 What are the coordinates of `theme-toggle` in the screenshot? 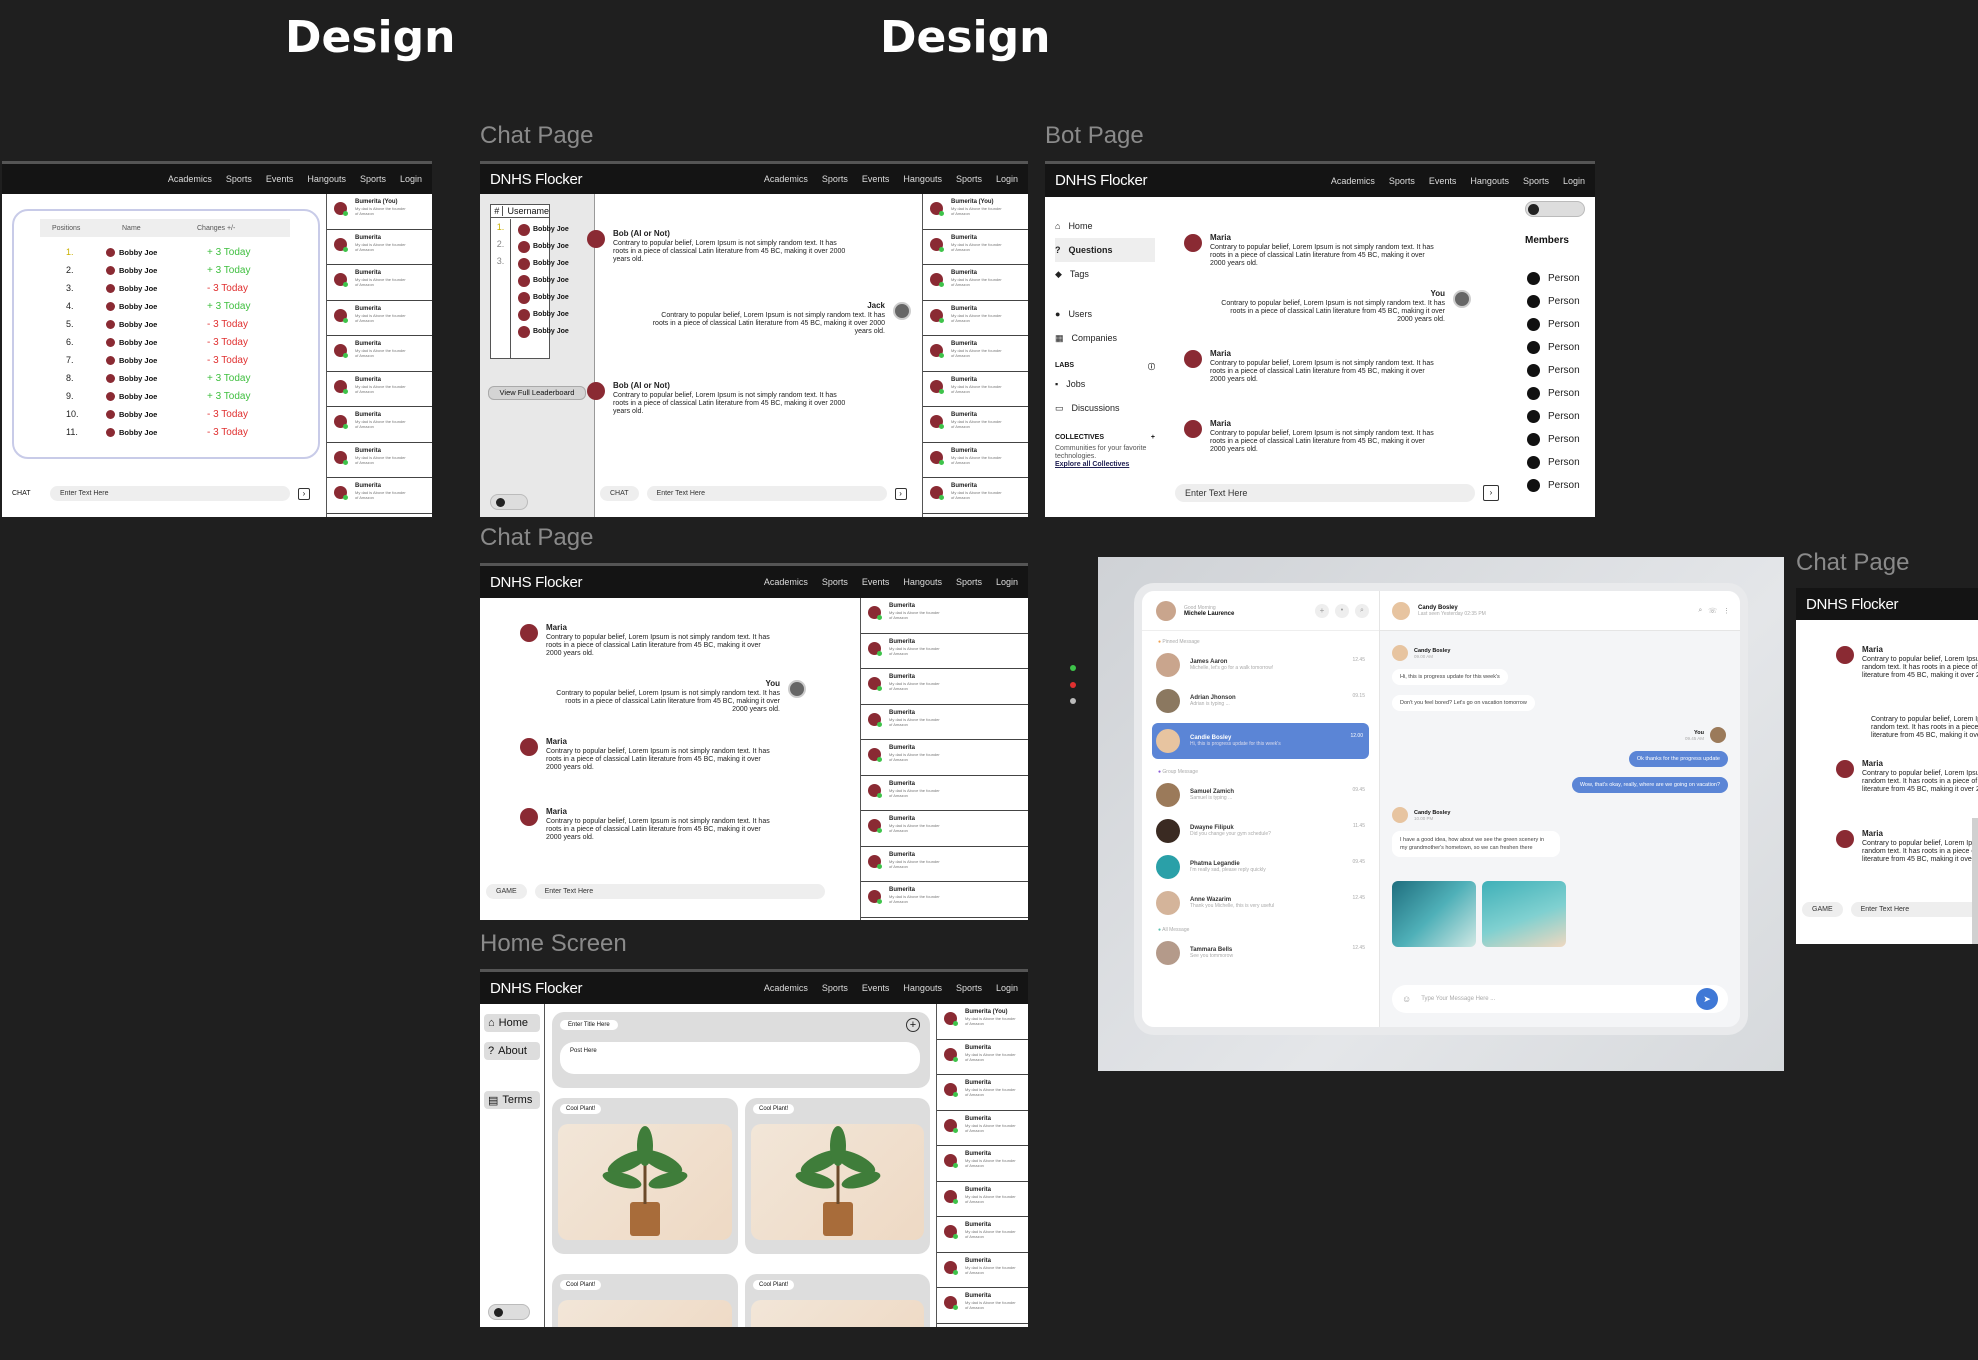 It's located at (509, 1312).